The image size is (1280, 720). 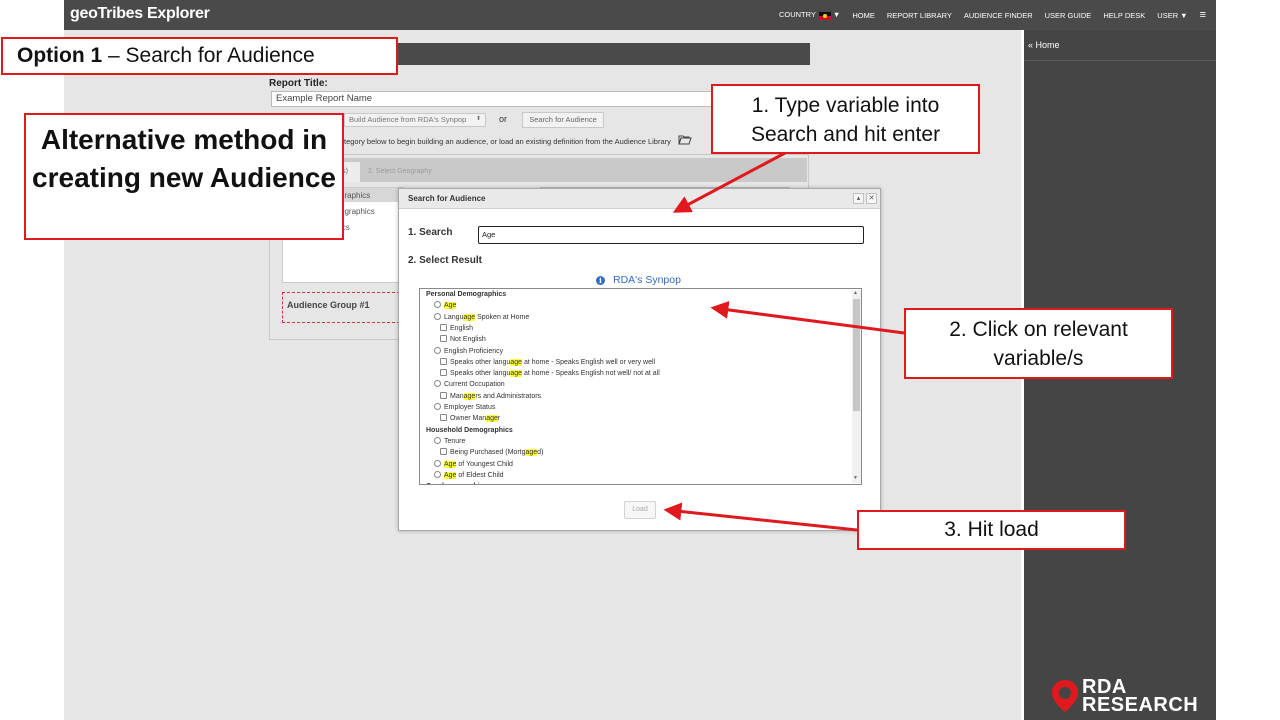 What do you see at coordinates (456, 483) in the screenshot?
I see `result-group-heading: Geodemographics` at bounding box center [456, 483].